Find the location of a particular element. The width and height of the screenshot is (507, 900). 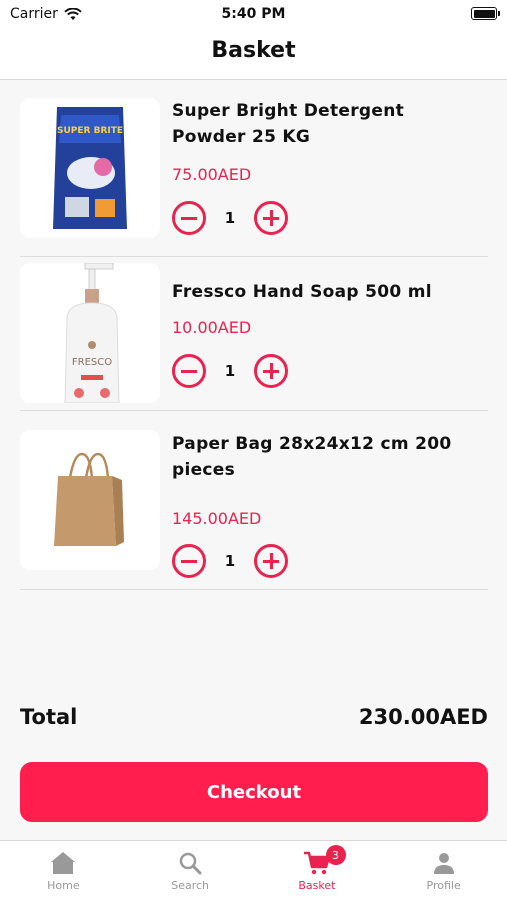

paper-bag-image is located at coordinates (89, 499).